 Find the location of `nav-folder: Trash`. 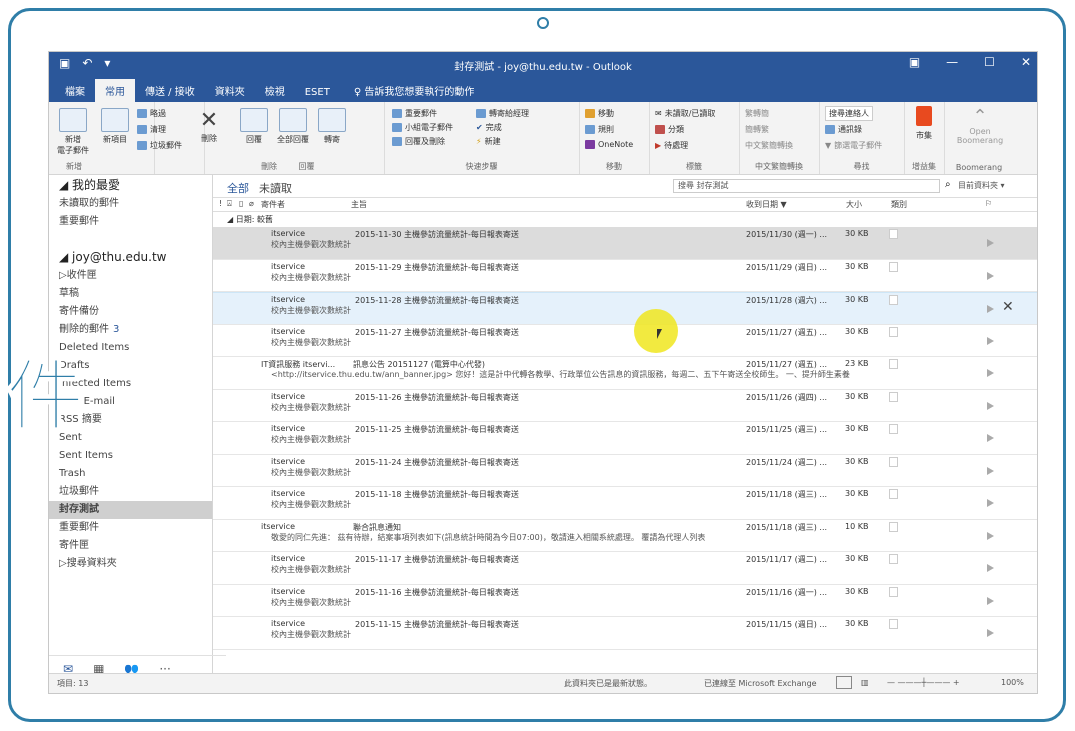

nav-folder: Trash is located at coordinates (130, 474).